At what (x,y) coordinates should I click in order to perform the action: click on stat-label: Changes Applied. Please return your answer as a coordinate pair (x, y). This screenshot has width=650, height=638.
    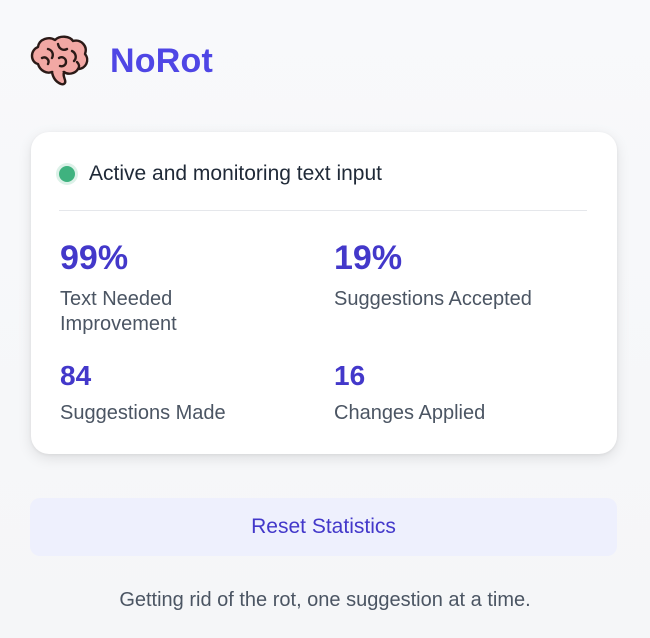
    Looking at the image, I should click on (410, 413).